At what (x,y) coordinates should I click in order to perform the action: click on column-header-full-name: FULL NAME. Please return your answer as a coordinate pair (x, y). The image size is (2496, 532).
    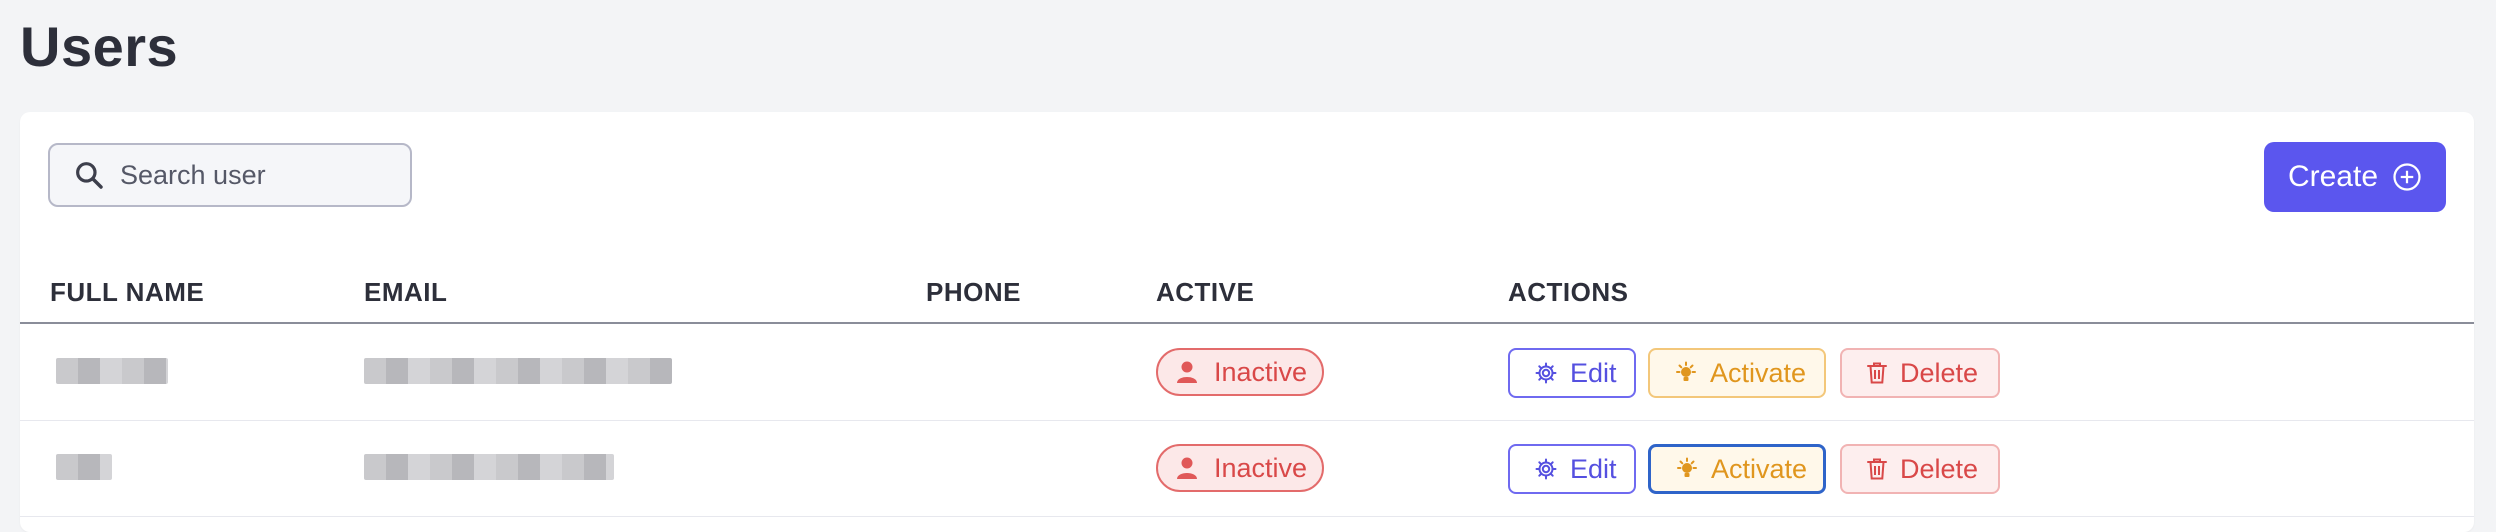
    Looking at the image, I should click on (127, 292).